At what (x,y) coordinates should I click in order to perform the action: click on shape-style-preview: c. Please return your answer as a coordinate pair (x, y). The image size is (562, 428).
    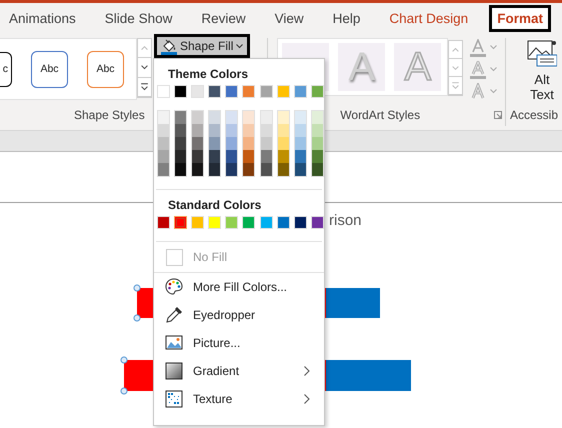
    Looking at the image, I should click on (6, 69).